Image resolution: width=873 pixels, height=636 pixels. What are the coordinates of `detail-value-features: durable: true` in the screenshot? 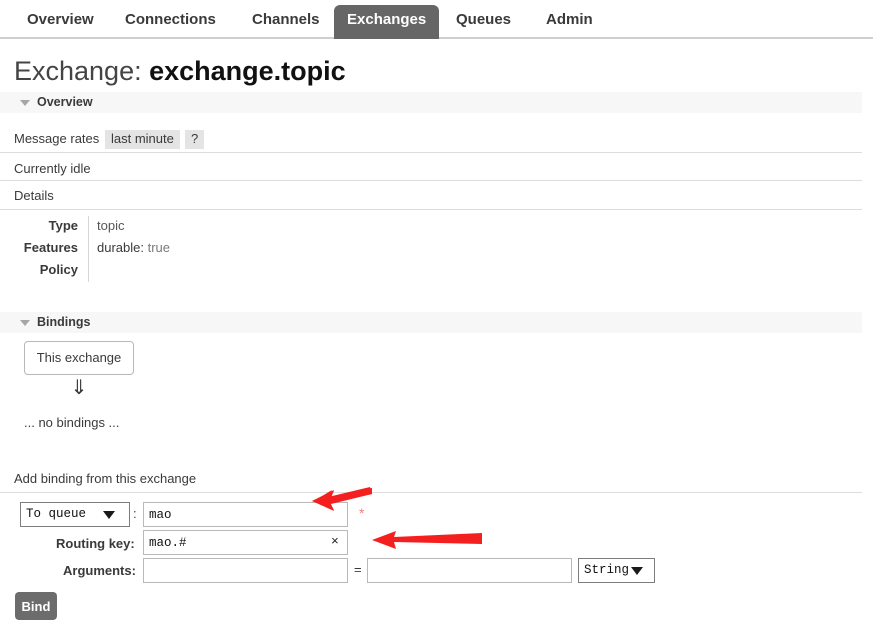 It's located at (133, 247).